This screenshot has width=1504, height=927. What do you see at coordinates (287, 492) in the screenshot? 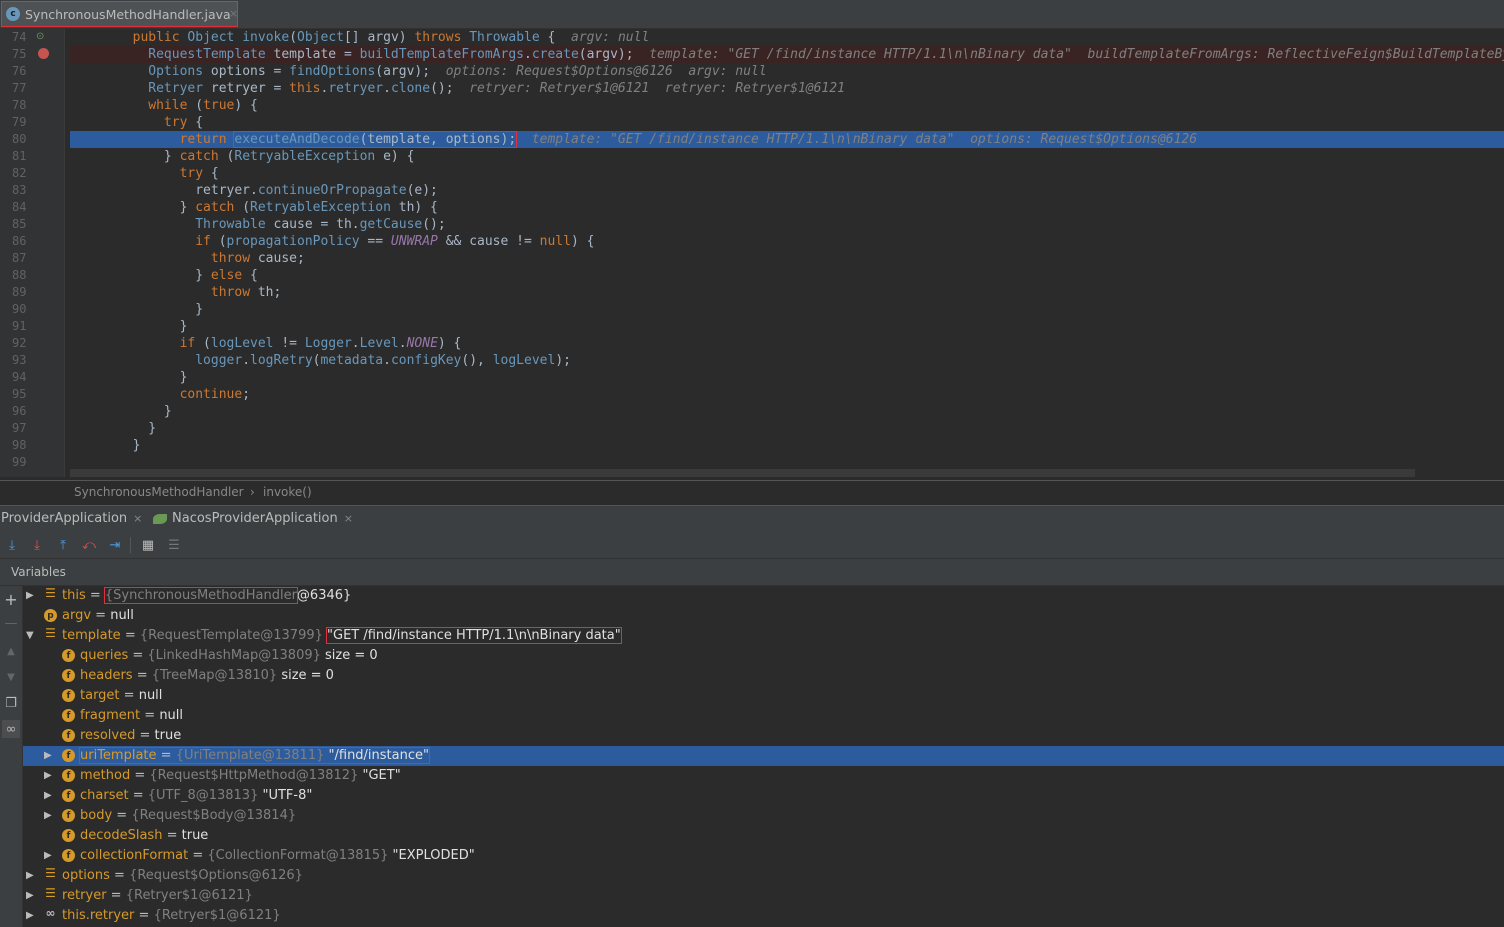
I see `breadcrumb-method: invoke()` at bounding box center [287, 492].